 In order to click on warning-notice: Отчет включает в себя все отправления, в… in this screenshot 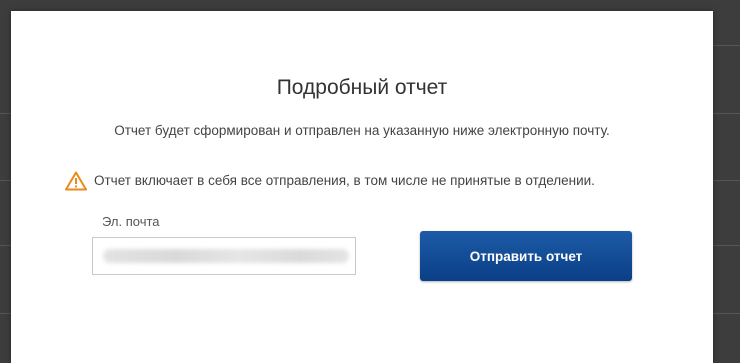, I will do `click(330, 181)`.